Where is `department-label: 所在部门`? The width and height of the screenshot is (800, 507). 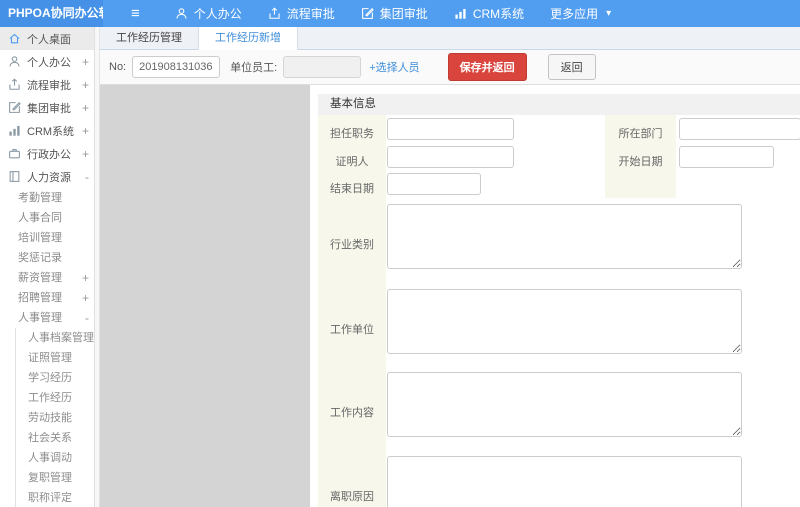
department-label: 所在部门 is located at coordinates (640, 134).